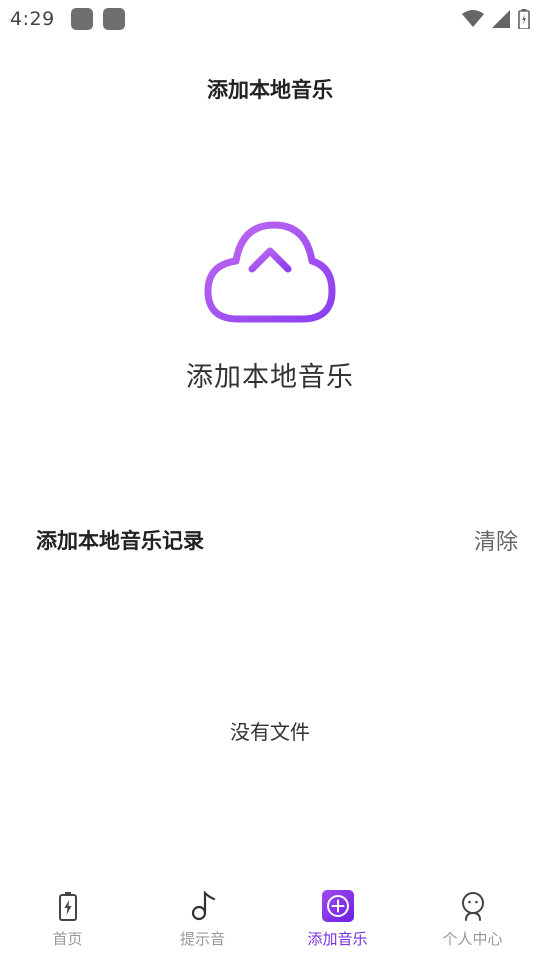 The width and height of the screenshot is (540, 960). Describe the element at coordinates (67, 939) in the screenshot. I see `nav-label: 首页` at that location.